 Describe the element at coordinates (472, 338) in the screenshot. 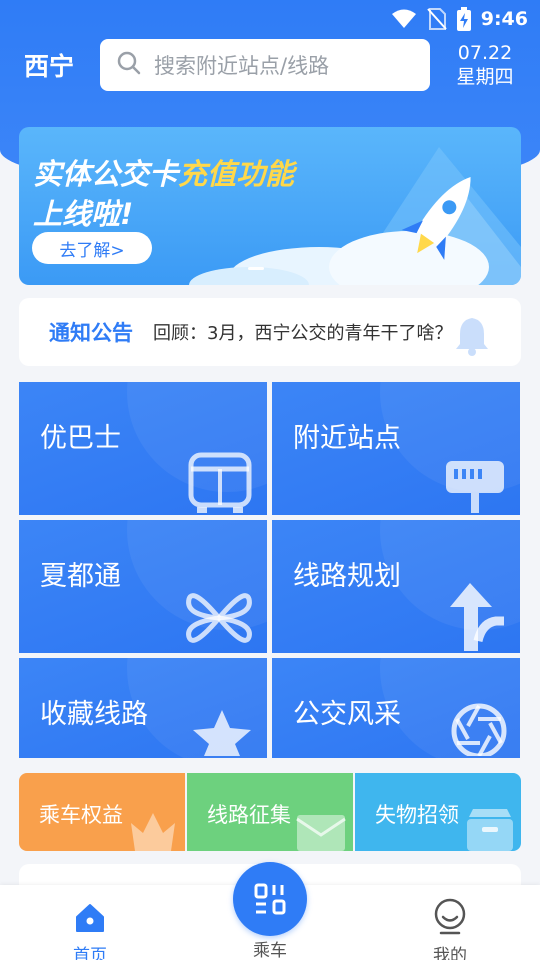

I see `bell-icon` at that location.